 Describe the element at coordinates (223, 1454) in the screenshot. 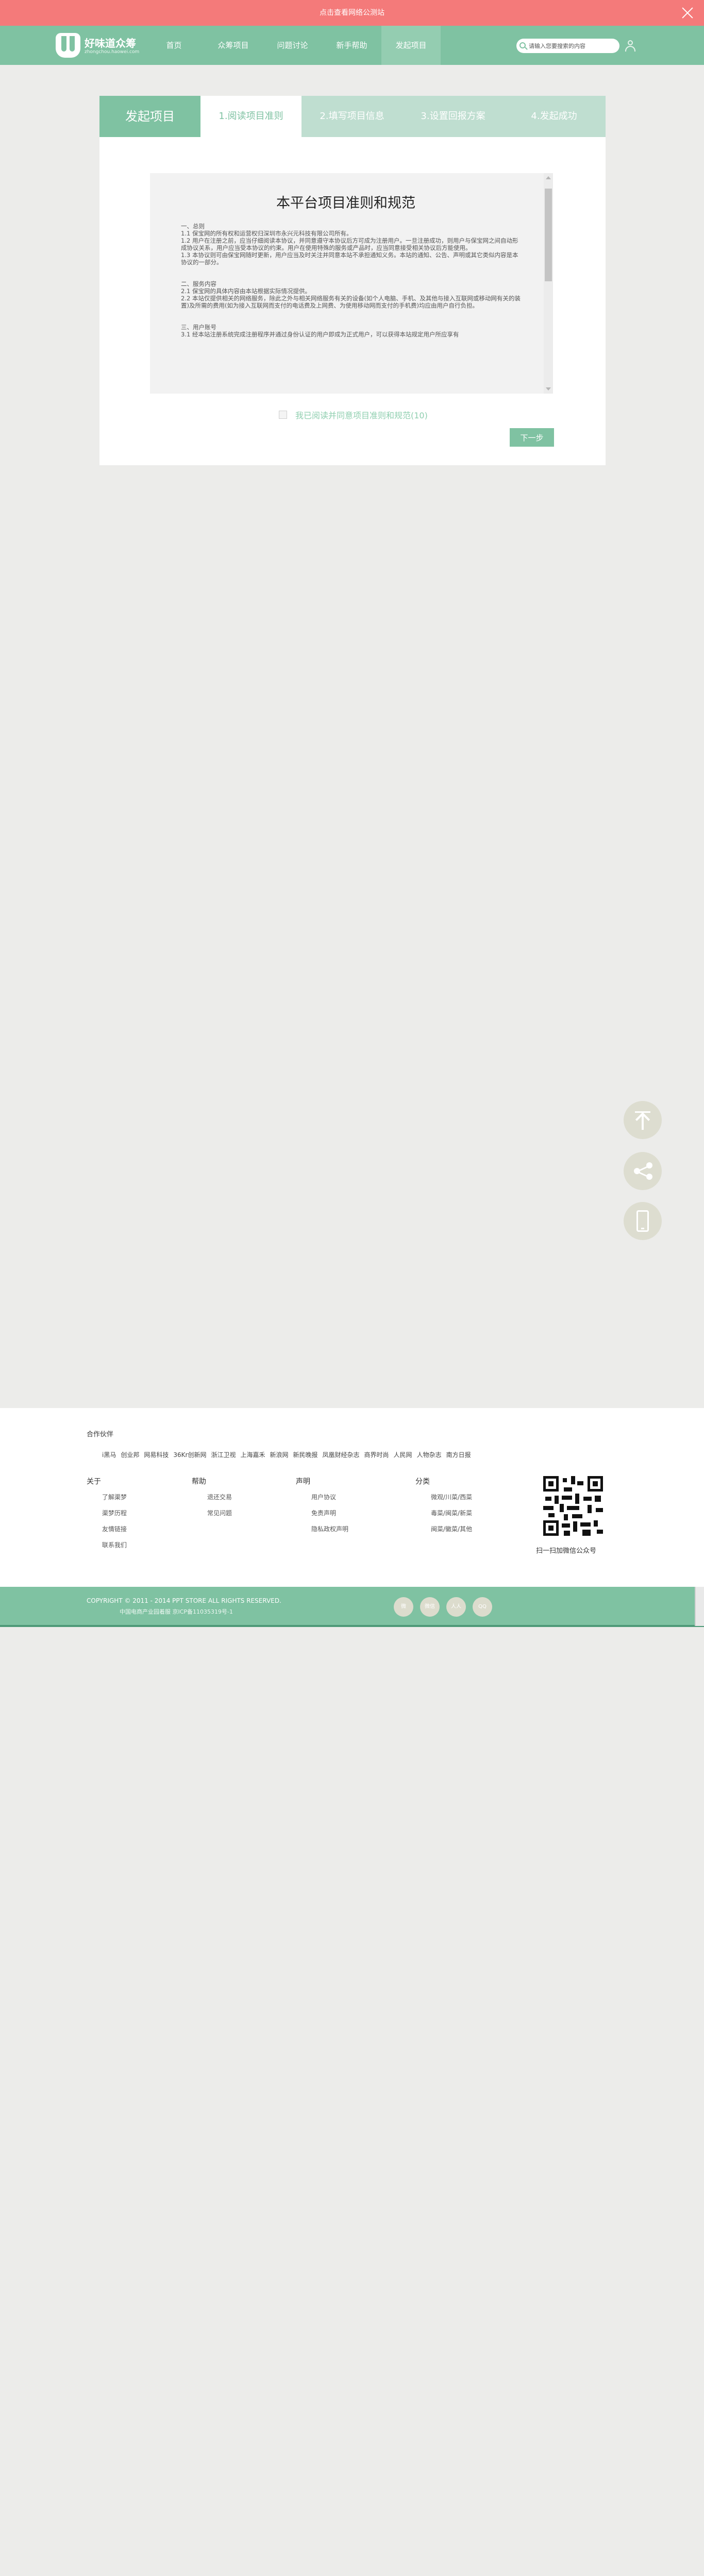

I see `partner-link: 浙江卫视` at that location.